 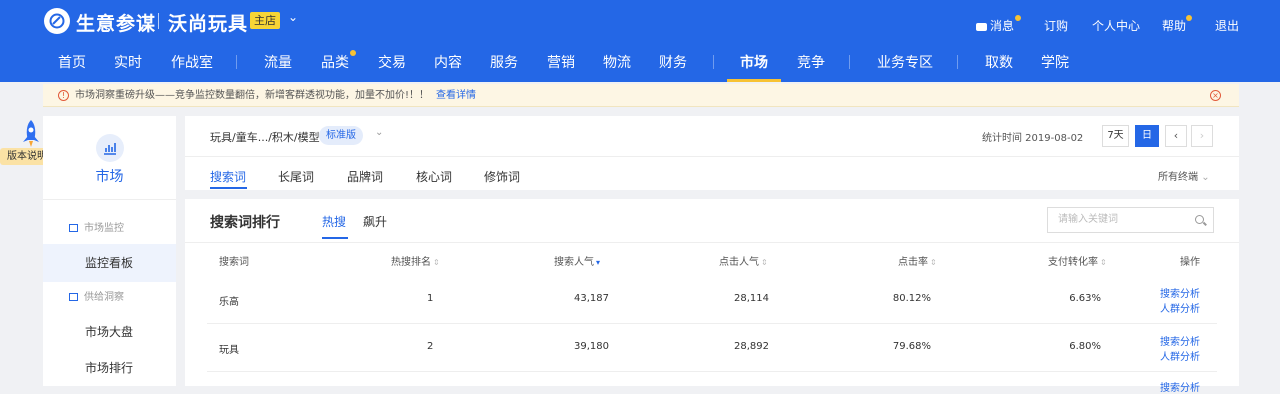 What do you see at coordinates (245, 223) in the screenshot?
I see `ranking-title: 搜索词排行` at bounding box center [245, 223].